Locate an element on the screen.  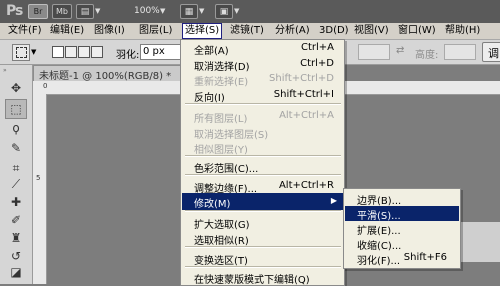
collapse-panel-icon: » is located at coordinates (5, 70).